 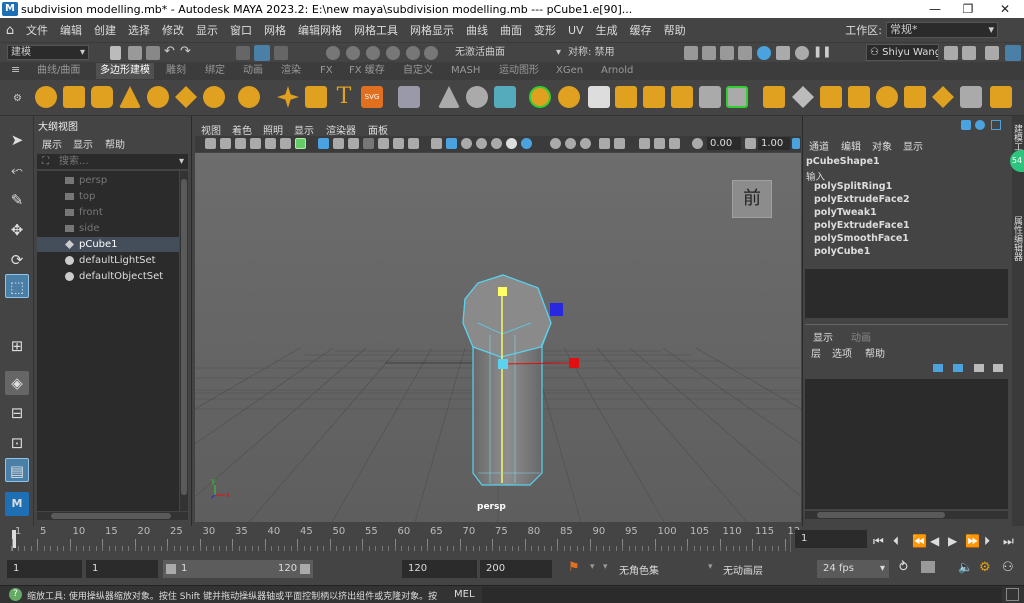 What do you see at coordinates (17, 230) in the screenshot?
I see `move-tool-icon: ✥` at bounding box center [17, 230].